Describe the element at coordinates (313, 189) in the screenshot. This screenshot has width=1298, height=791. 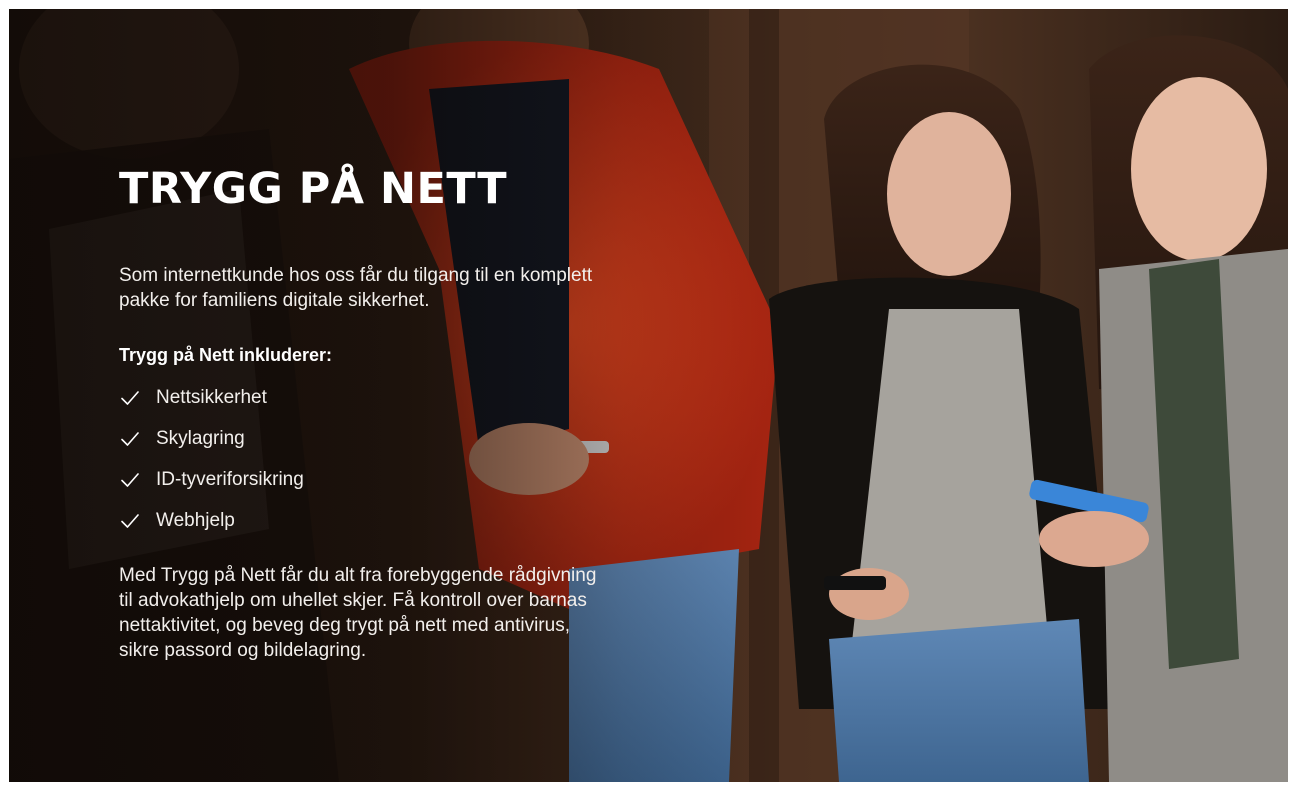
I see `page-title: TRYGG PÅ NETT` at that location.